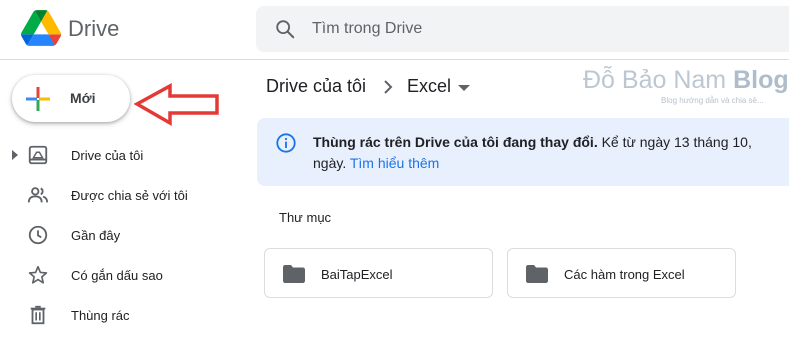 This screenshot has width=789, height=343. What do you see at coordinates (38, 235) in the screenshot?
I see `recent-clock-icon` at bounding box center [38, 235].